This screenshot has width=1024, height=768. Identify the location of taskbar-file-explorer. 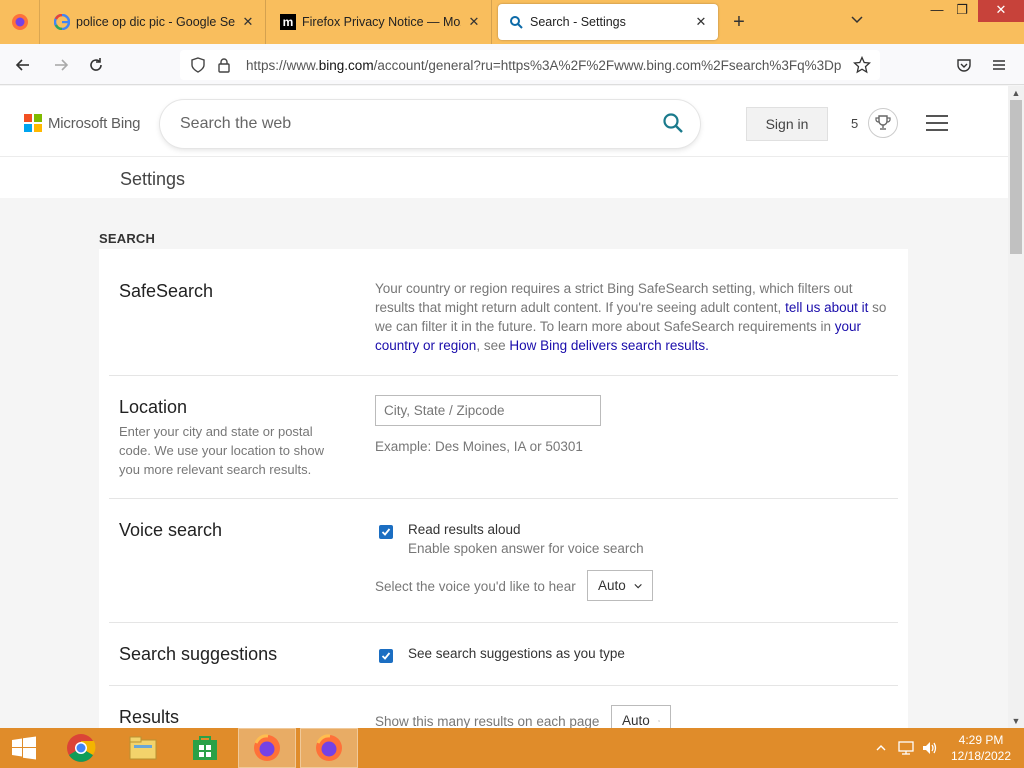
(143, 748).